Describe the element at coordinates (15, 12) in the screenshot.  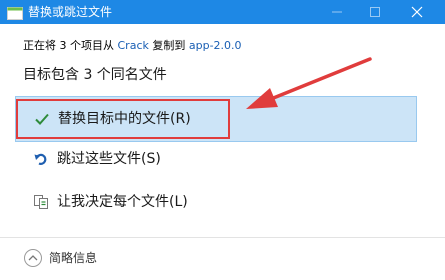
I see `window-icon` at that location.